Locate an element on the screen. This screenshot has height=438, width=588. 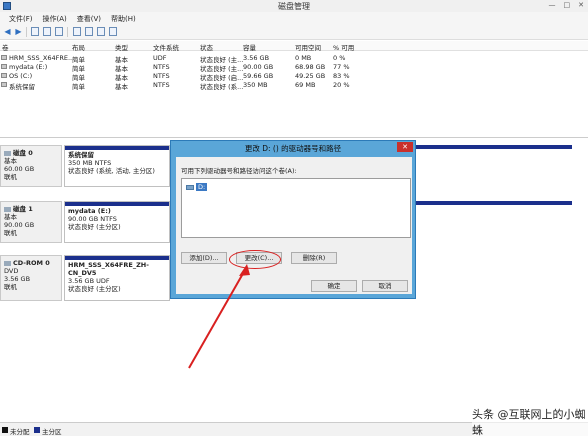
dialog-close-button: ✕ is located at coordinates (405, 147).